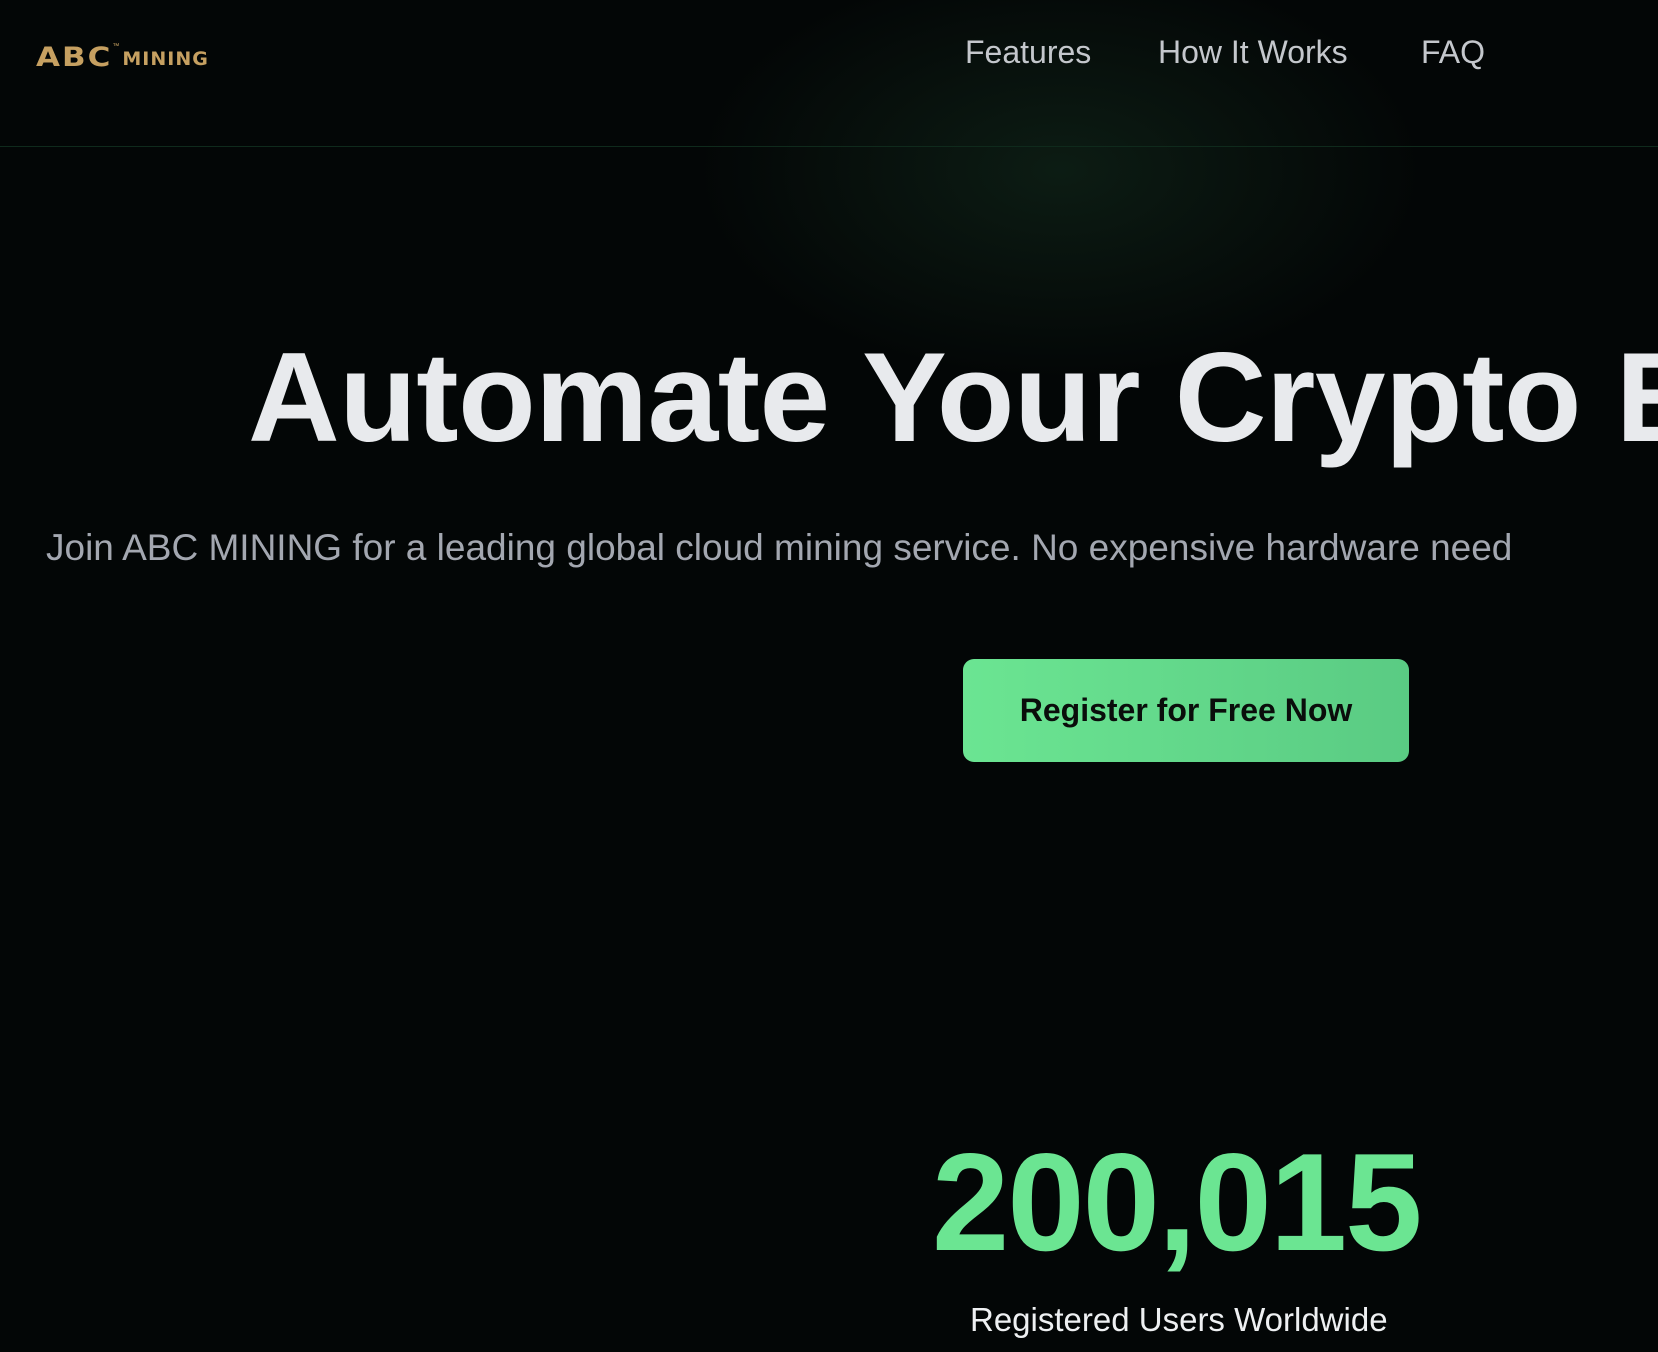 Image resolution: width=1658 pixels, height=1352 pixels. I want to click on logo-suffix-text: MINING, so click(165, 59).